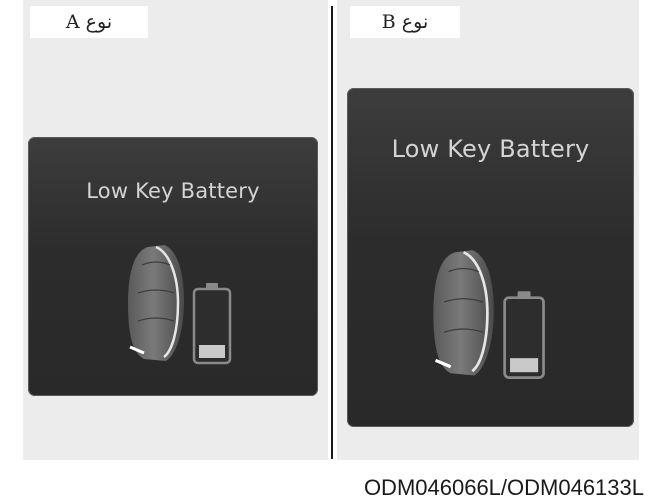 The width and height of the screenshot is (648, 503). What do you see at coordinates (89, 22) in the screenshot?
I see `type-a-label: نوع A` at bounding box center [89, 22].